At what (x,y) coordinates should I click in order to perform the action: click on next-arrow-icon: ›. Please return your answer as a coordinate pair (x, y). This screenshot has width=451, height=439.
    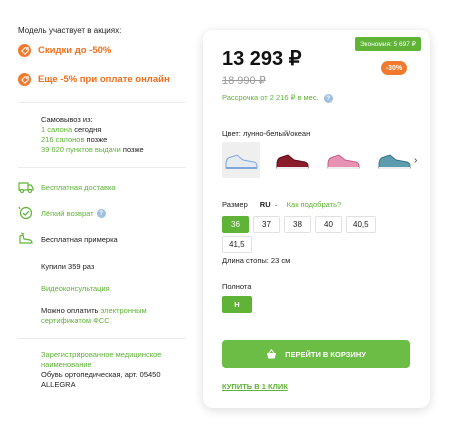
    Looking at the image, I should click on (415, 160).